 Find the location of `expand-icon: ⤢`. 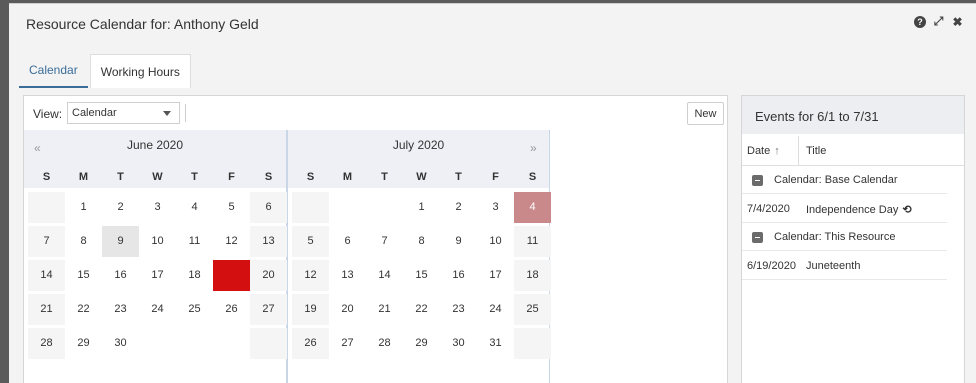

expand-icon: ⤢ is located at coordinates (938, 21).